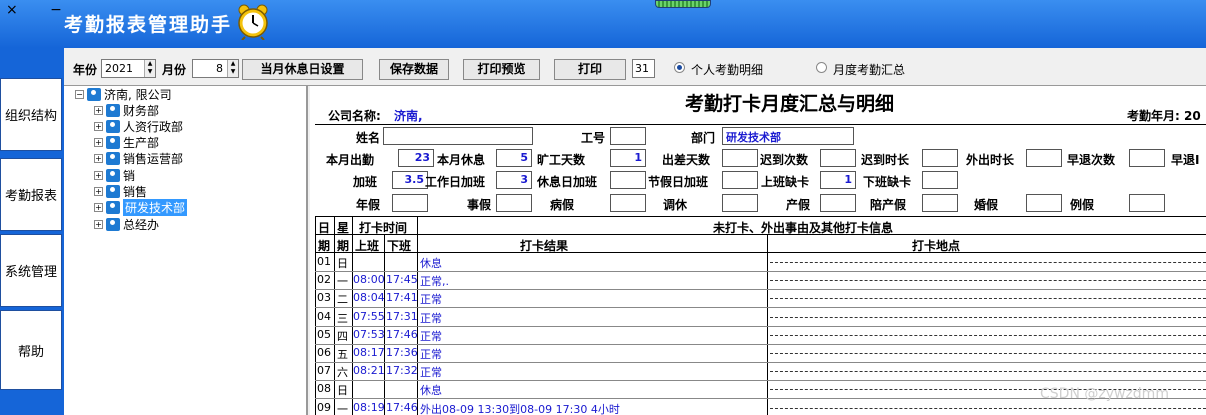  Describe the element at coordinates (410, 180) in the screenshot. I see `stat-value: 3.5` at that location.